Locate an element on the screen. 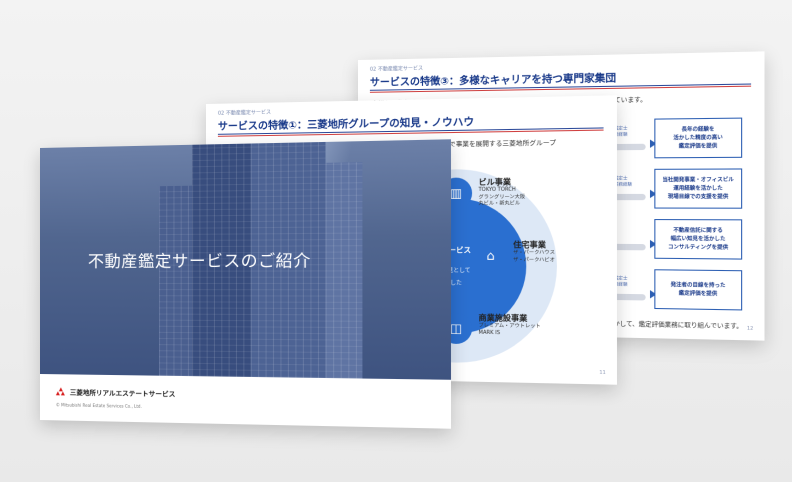 The image size is (792, 482). slide-footer-text: を活かして、鑑定評価業務に取り組んでいます。 is located at coordinates (671, 325).